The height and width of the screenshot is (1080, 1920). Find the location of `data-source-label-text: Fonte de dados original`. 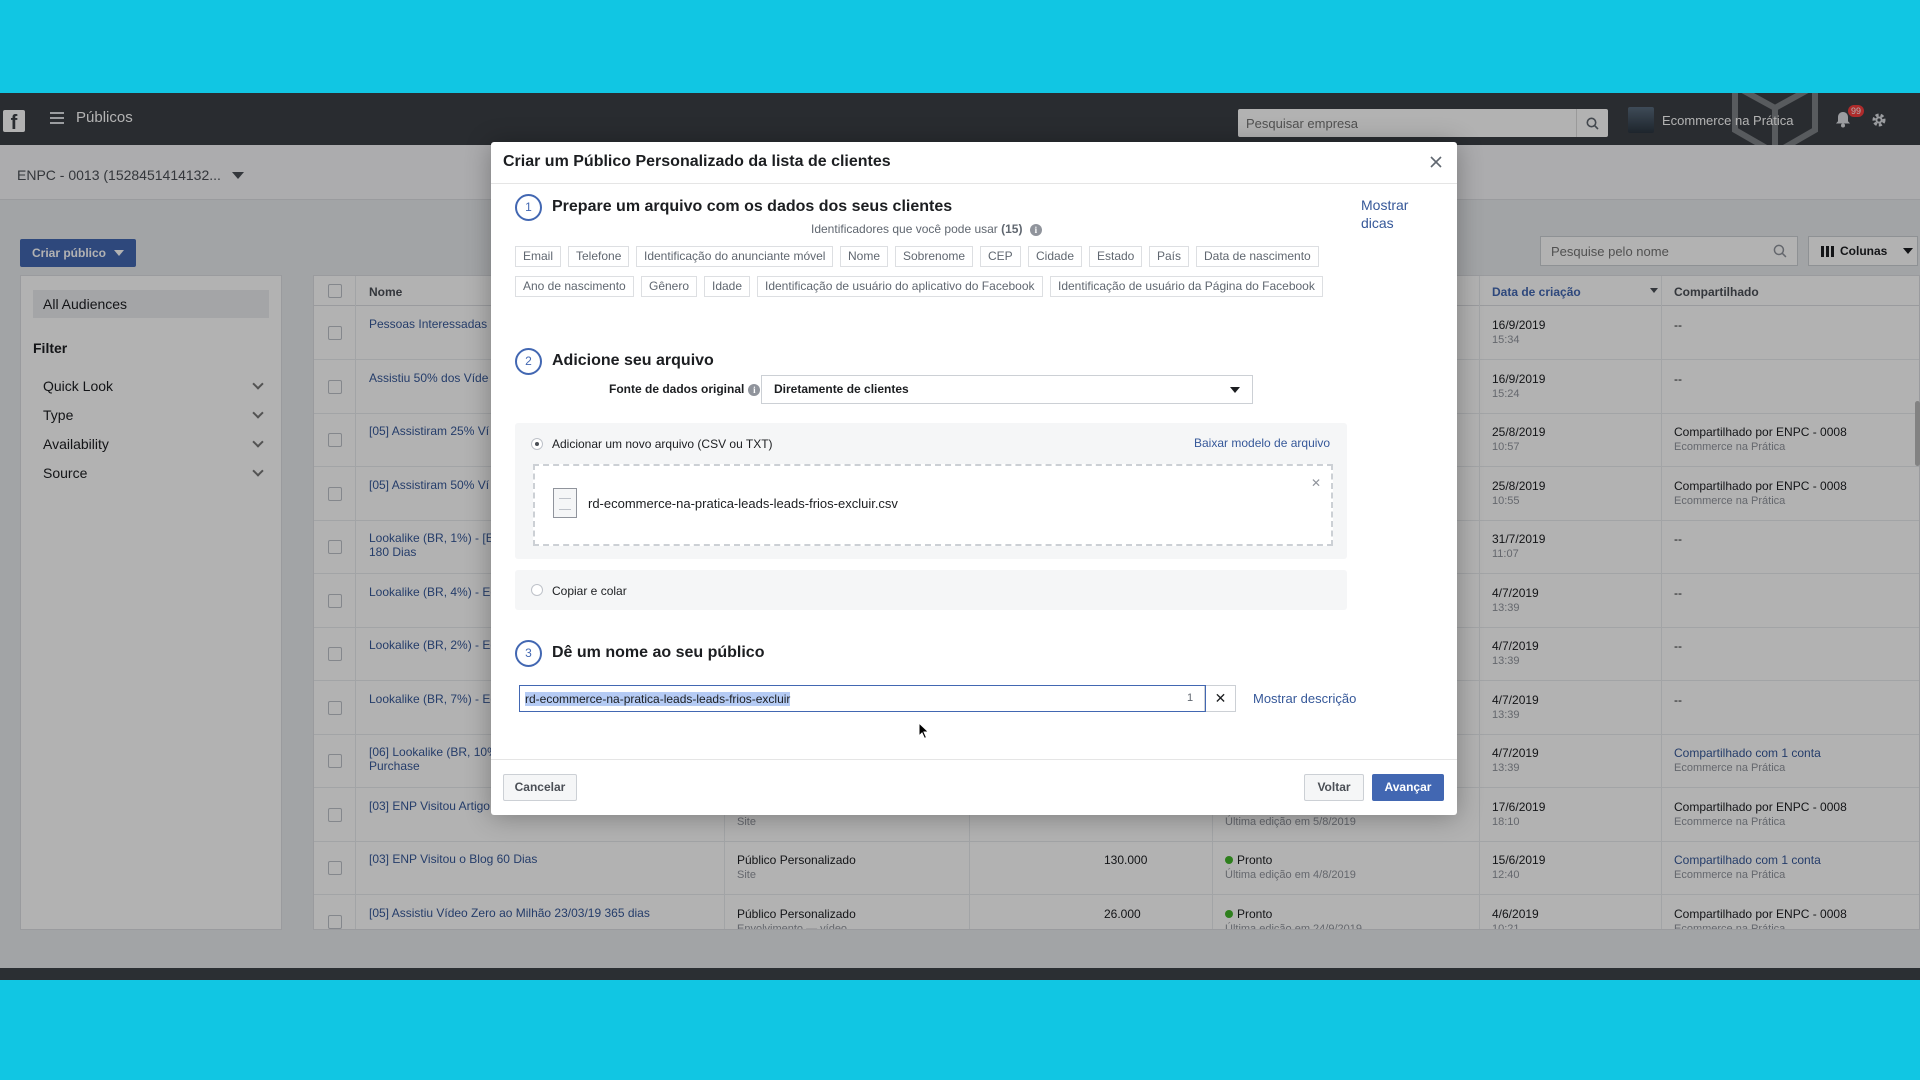

data-source-label-text: Fonte de dados original is located at coordinates (677, 389).